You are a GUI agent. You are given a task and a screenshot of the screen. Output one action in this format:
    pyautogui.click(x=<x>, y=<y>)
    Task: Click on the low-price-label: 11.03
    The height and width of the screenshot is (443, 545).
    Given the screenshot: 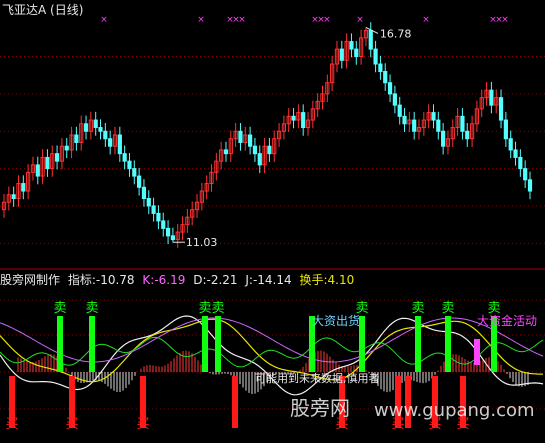 What is the action you would take?
    pyautogui.click(x=202, y=242)
    